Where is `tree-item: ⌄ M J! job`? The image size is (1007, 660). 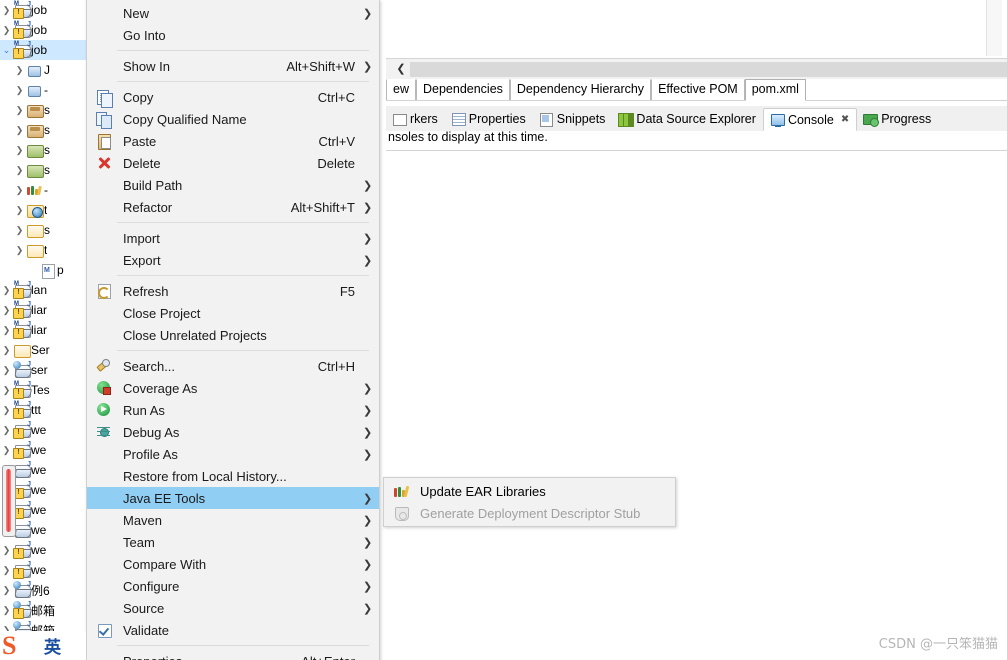 tree-item: ⌄ M J! job is located at coordinates (43, 50).